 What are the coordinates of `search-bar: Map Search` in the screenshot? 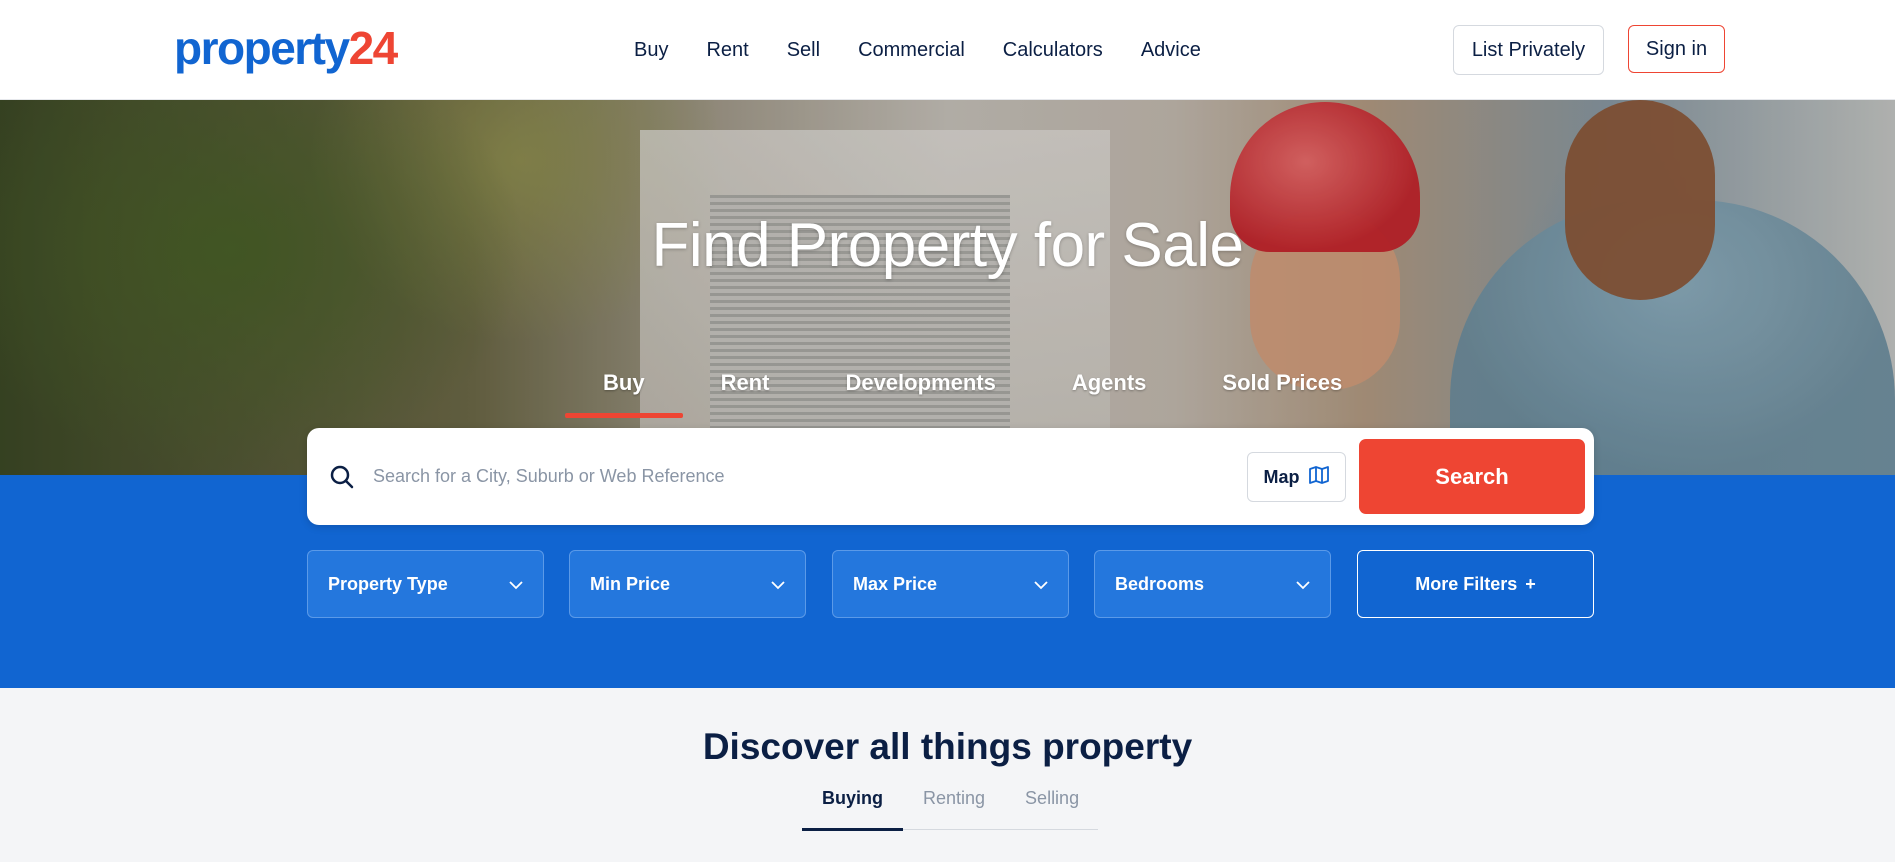 It's located at (950, 476).